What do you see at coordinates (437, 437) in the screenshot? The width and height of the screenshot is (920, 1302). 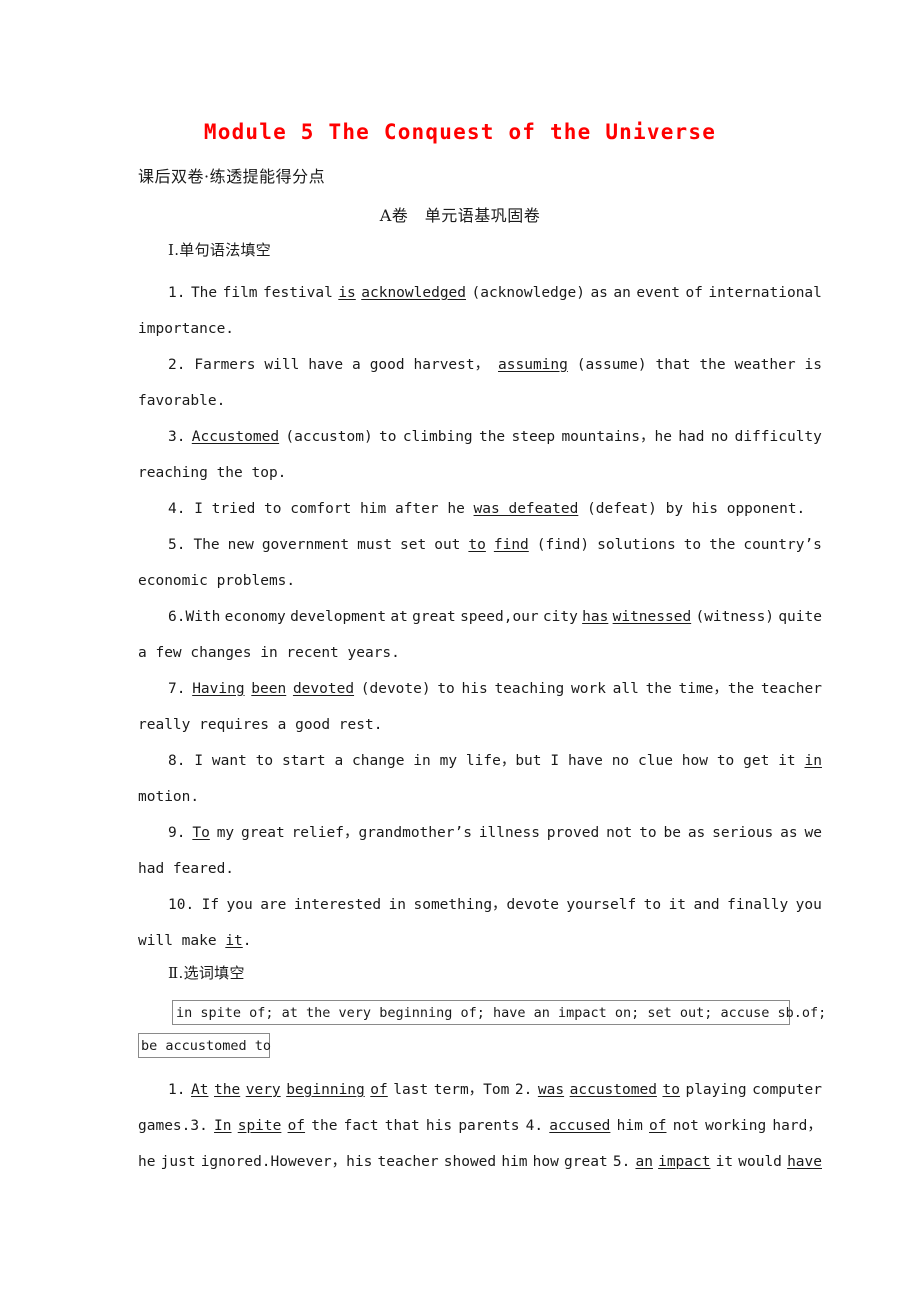 I see `text-run: climbing` at bounding box center [437, 437].